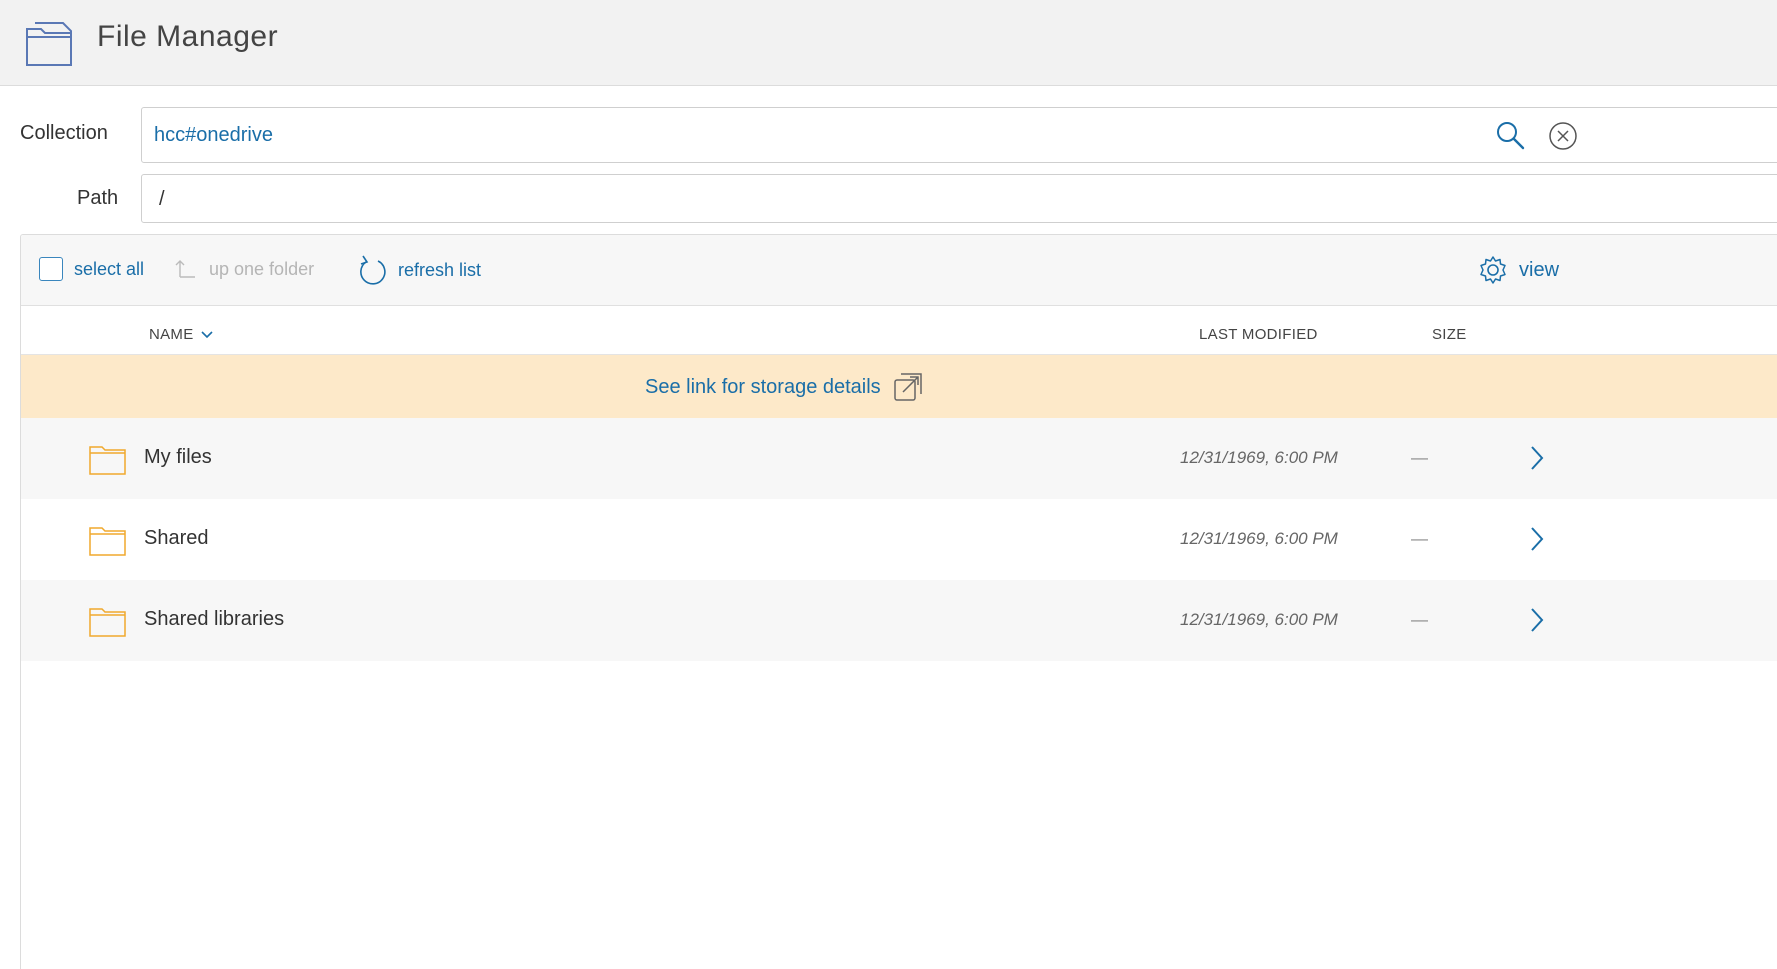 Image resolution: width=1777 pixels, height=969 pixels. I want to click on up-one-folder-button: up one folder, so click(243, 269).